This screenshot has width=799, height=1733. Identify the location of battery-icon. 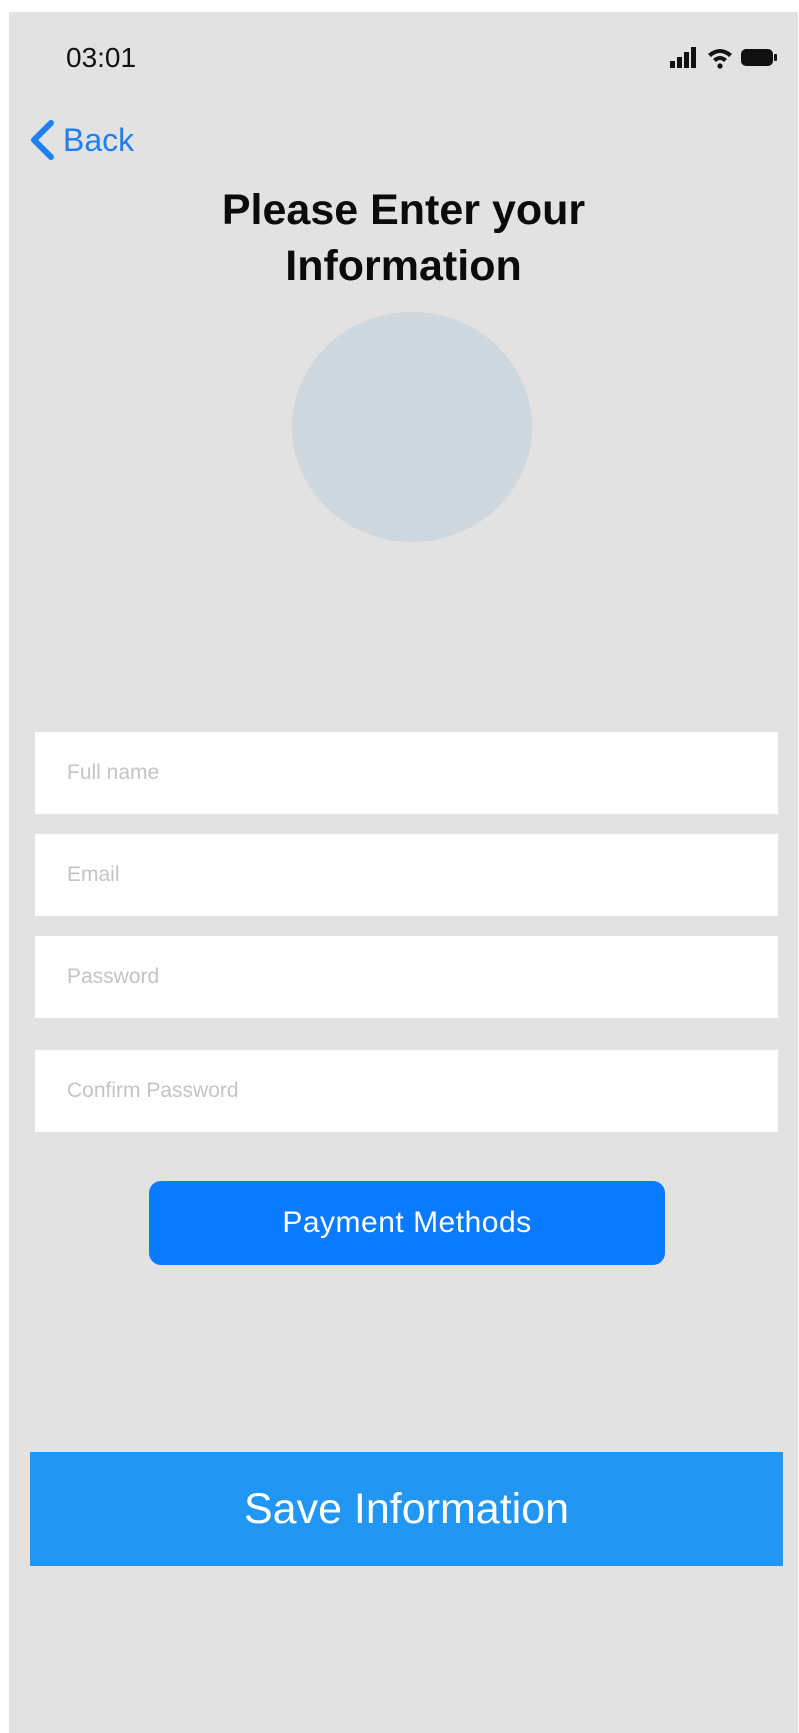
(759, 57).